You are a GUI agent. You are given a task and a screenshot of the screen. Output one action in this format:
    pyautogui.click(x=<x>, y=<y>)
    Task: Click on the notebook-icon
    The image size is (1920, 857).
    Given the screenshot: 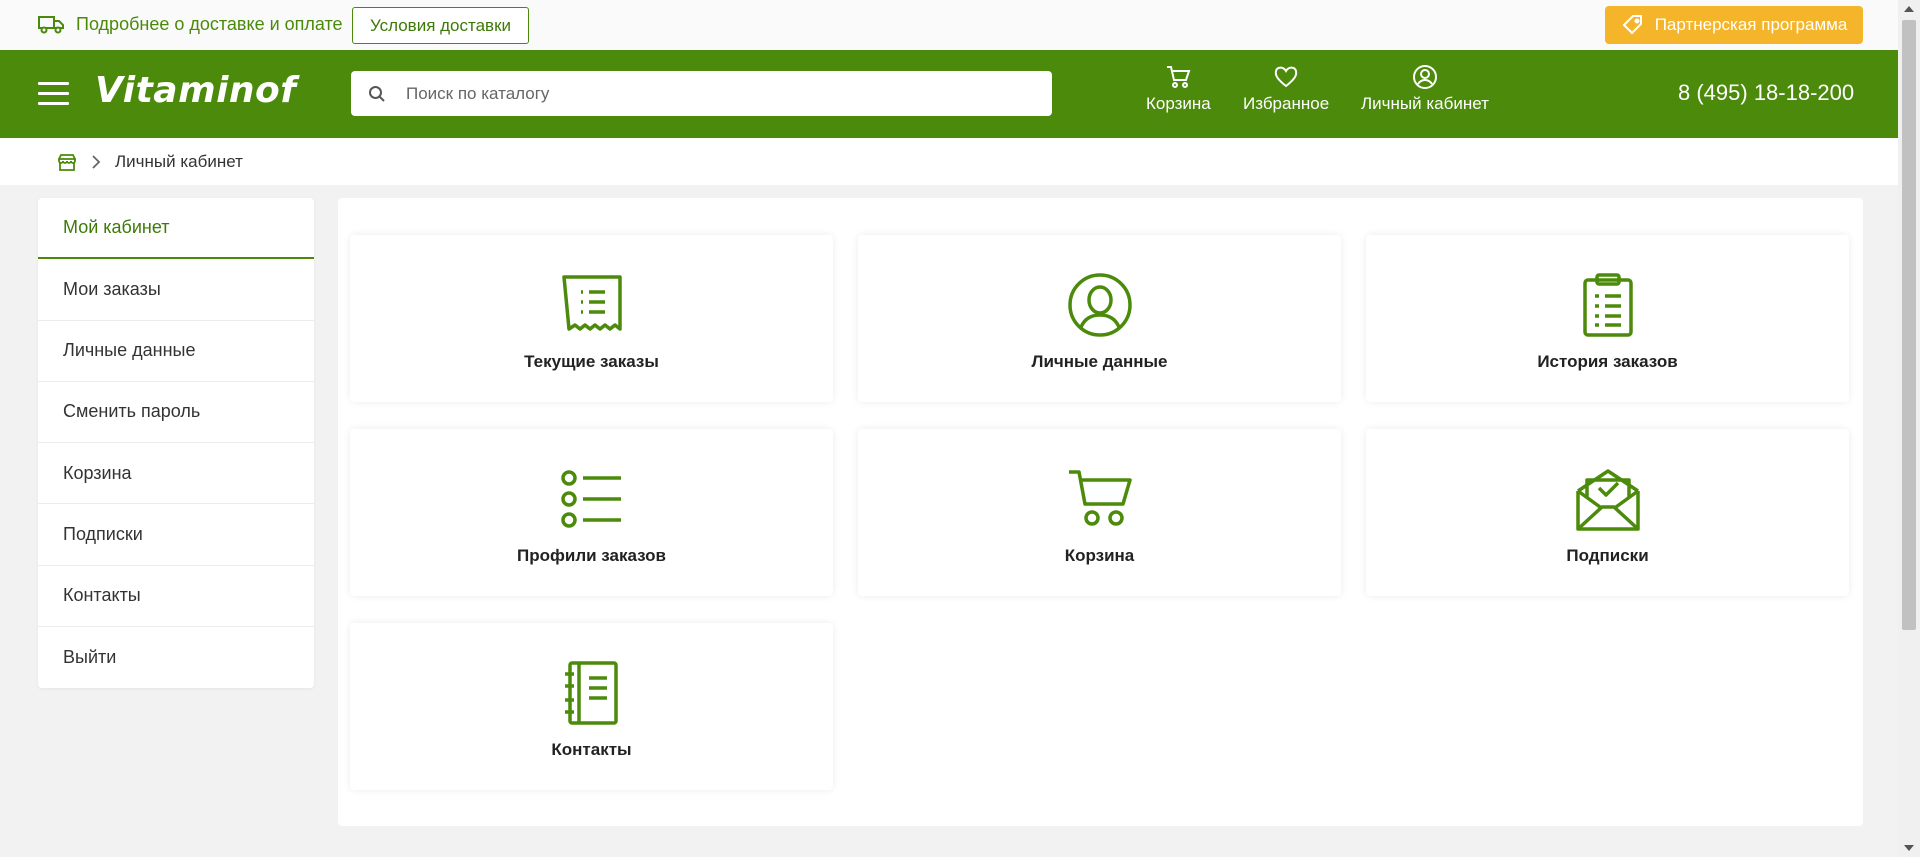 What is the action you would take?
    pyautogui.click(x=591, y=693)
    